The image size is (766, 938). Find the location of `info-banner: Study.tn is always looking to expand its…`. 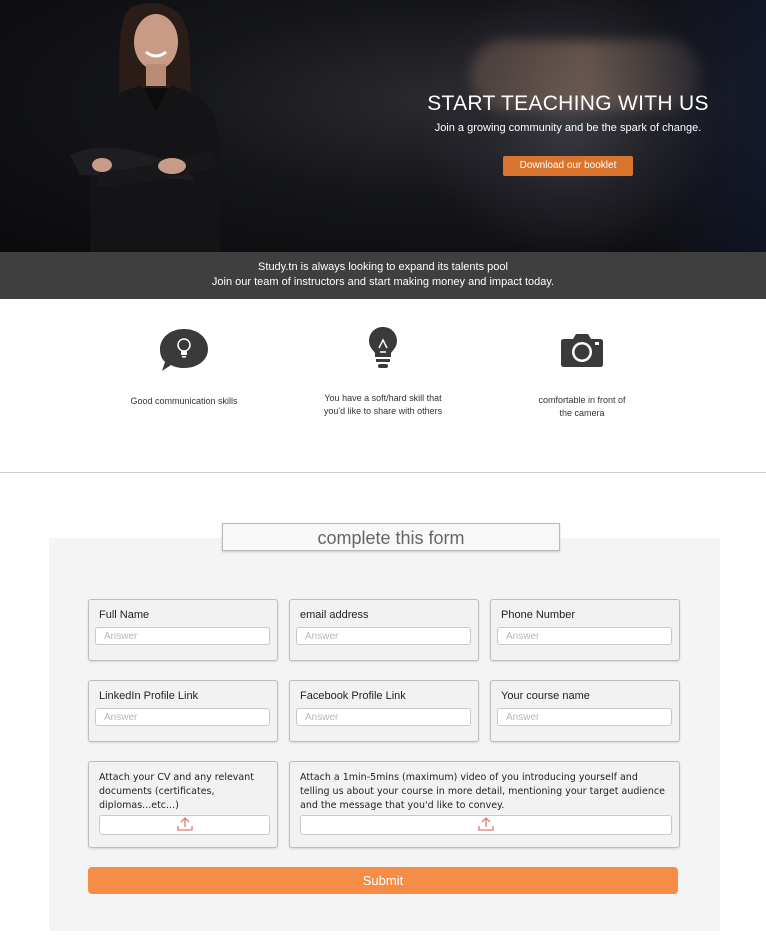

info-banner: Study.tn is always looking to expand its… is located at coordinates (383, 275).